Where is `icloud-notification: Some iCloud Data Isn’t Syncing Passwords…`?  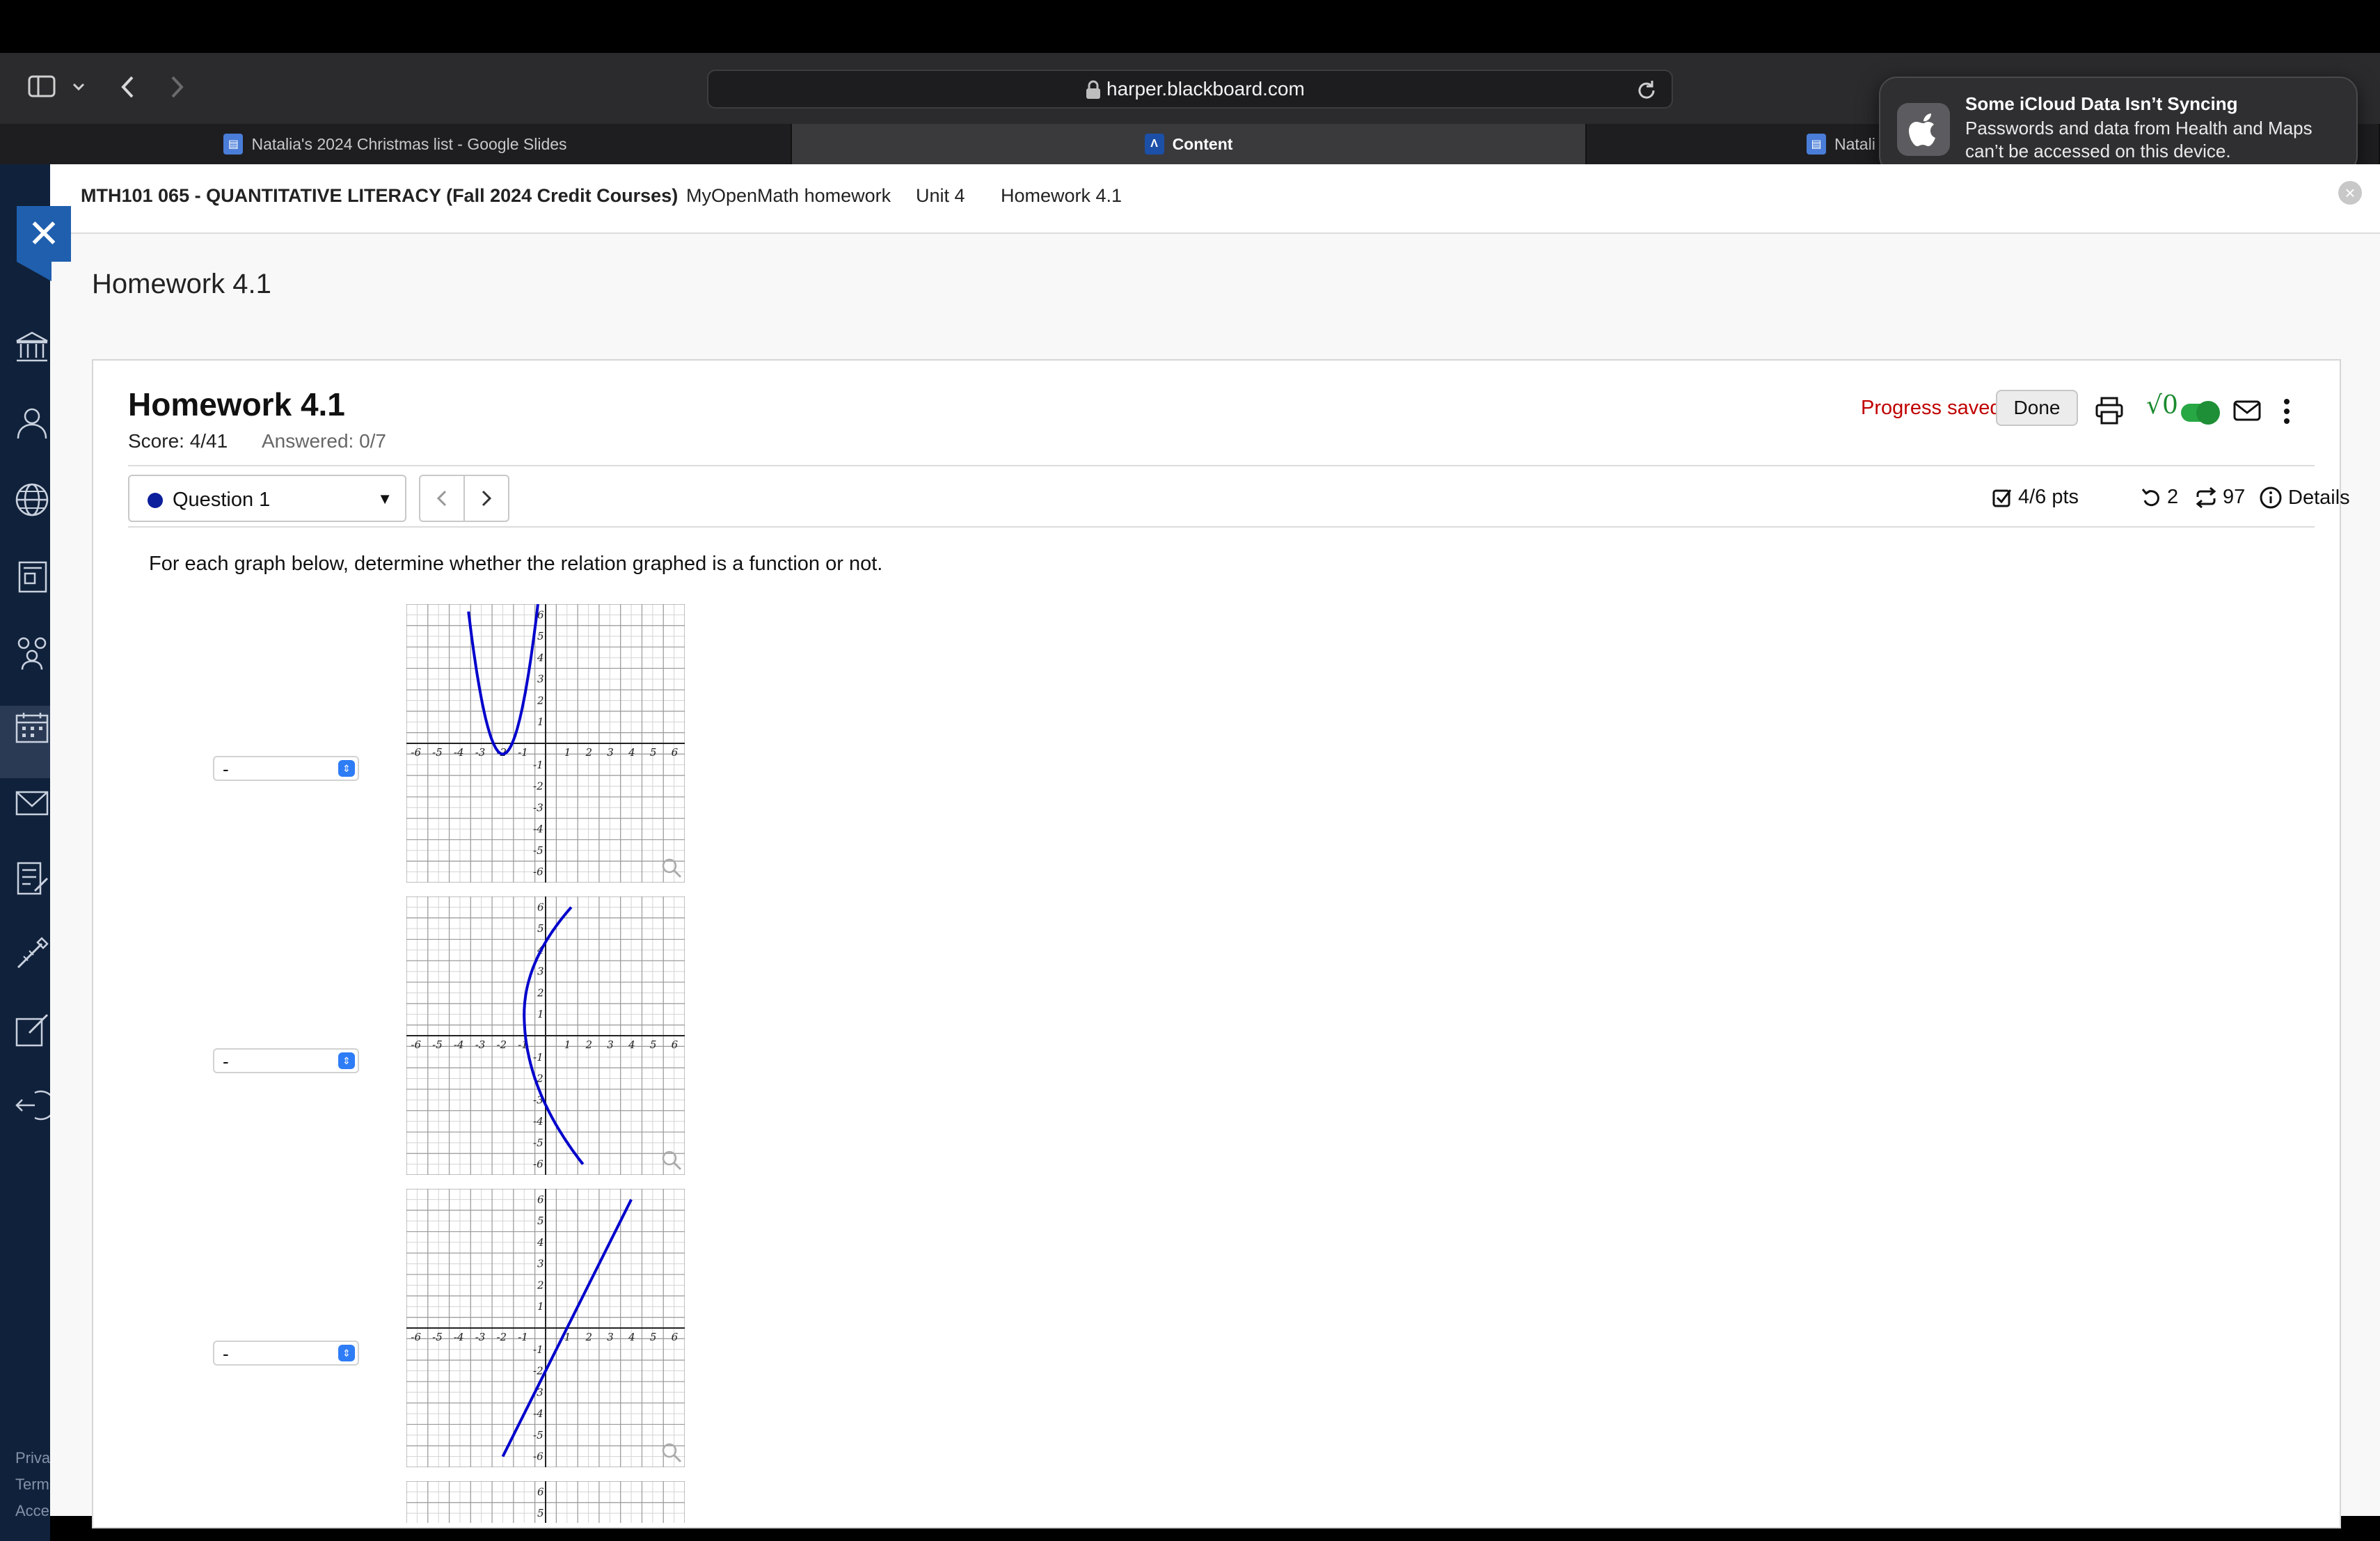
icloud-notification: Some iCloud Data Isn’t Syncing Passwords… is located at coordinates (2118, 125).